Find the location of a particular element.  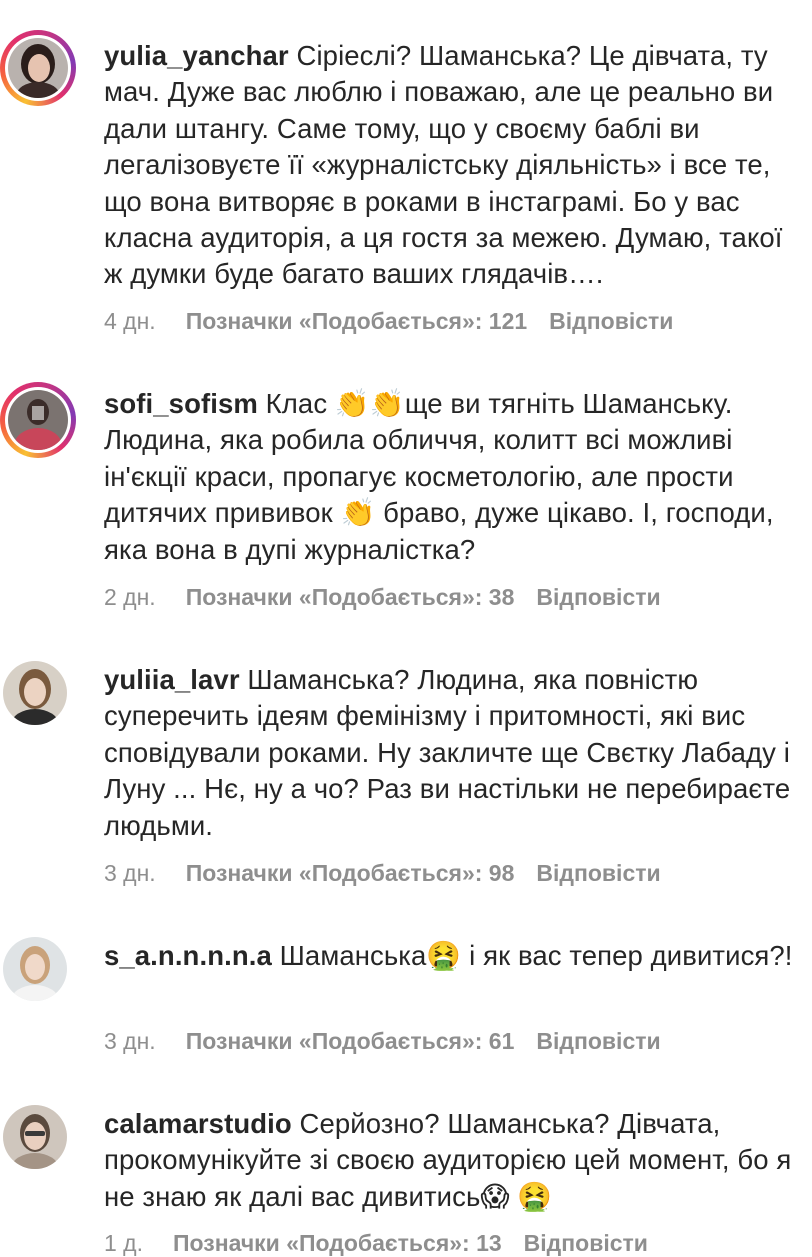

comment-username: s_a.n.n.n.n.a is located at coordinates (188, 955).